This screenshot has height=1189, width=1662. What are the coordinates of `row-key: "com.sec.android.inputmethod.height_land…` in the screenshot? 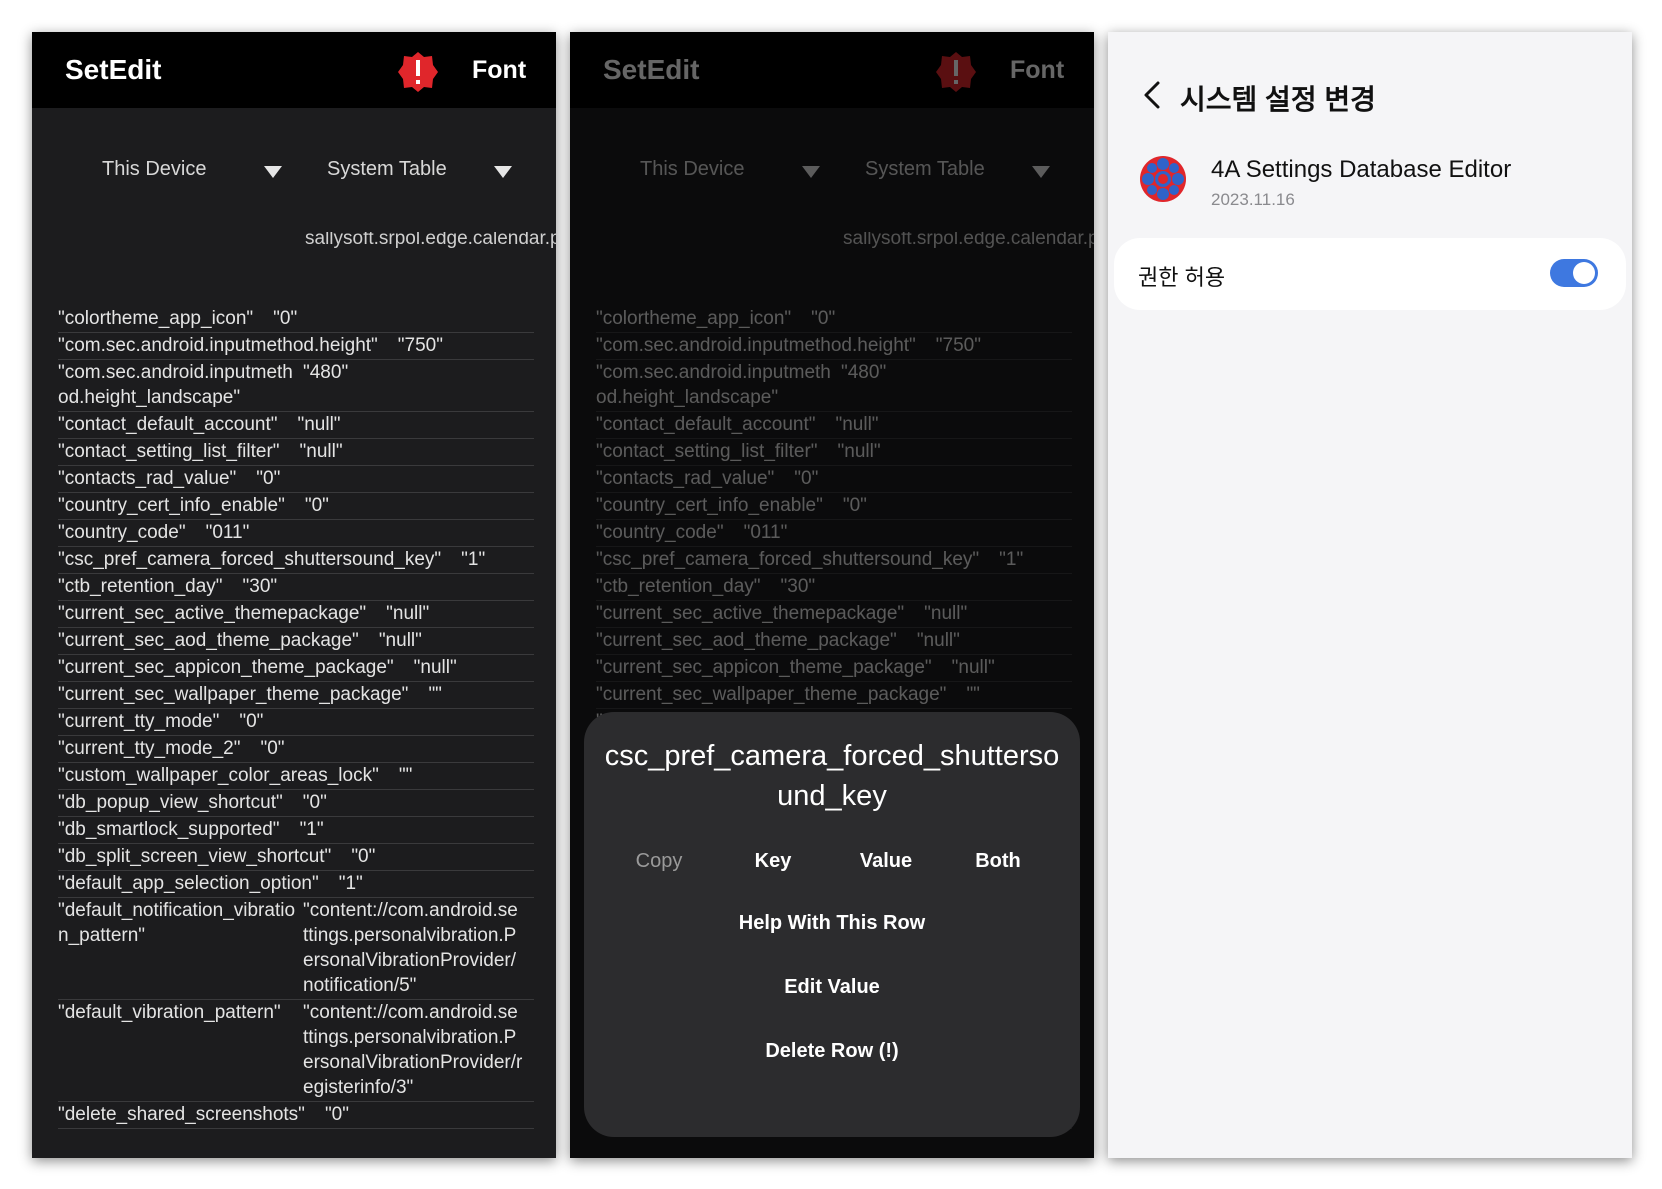 It's located at (175, 385).